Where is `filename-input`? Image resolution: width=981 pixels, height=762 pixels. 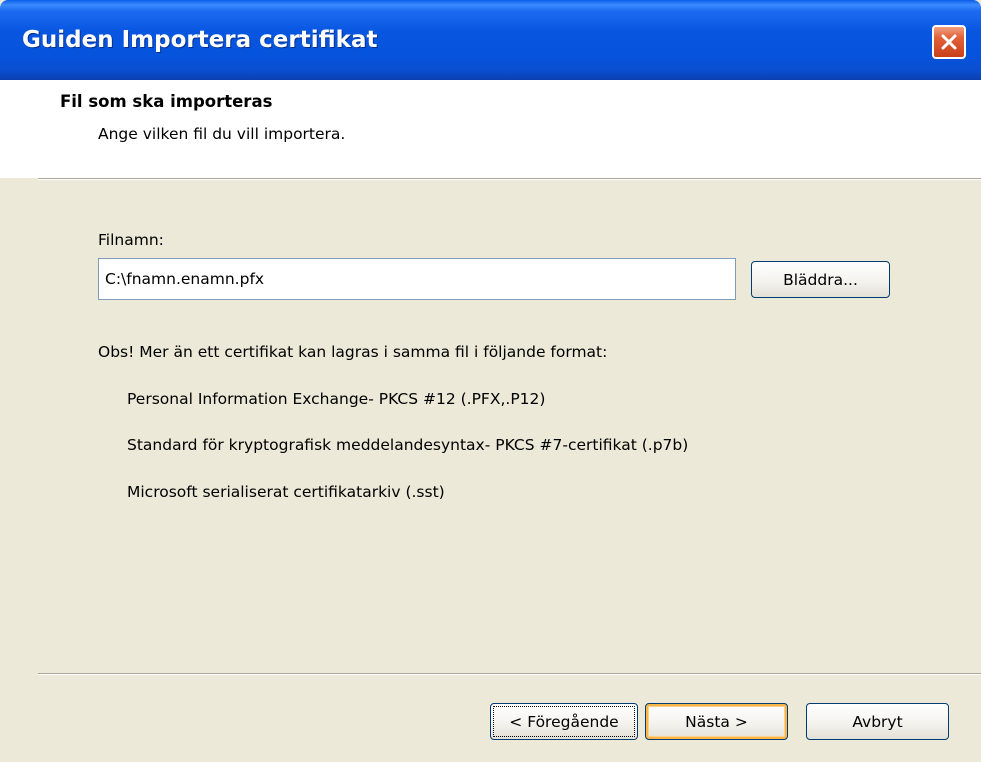
filename-input is located at coordinates (417, 279).